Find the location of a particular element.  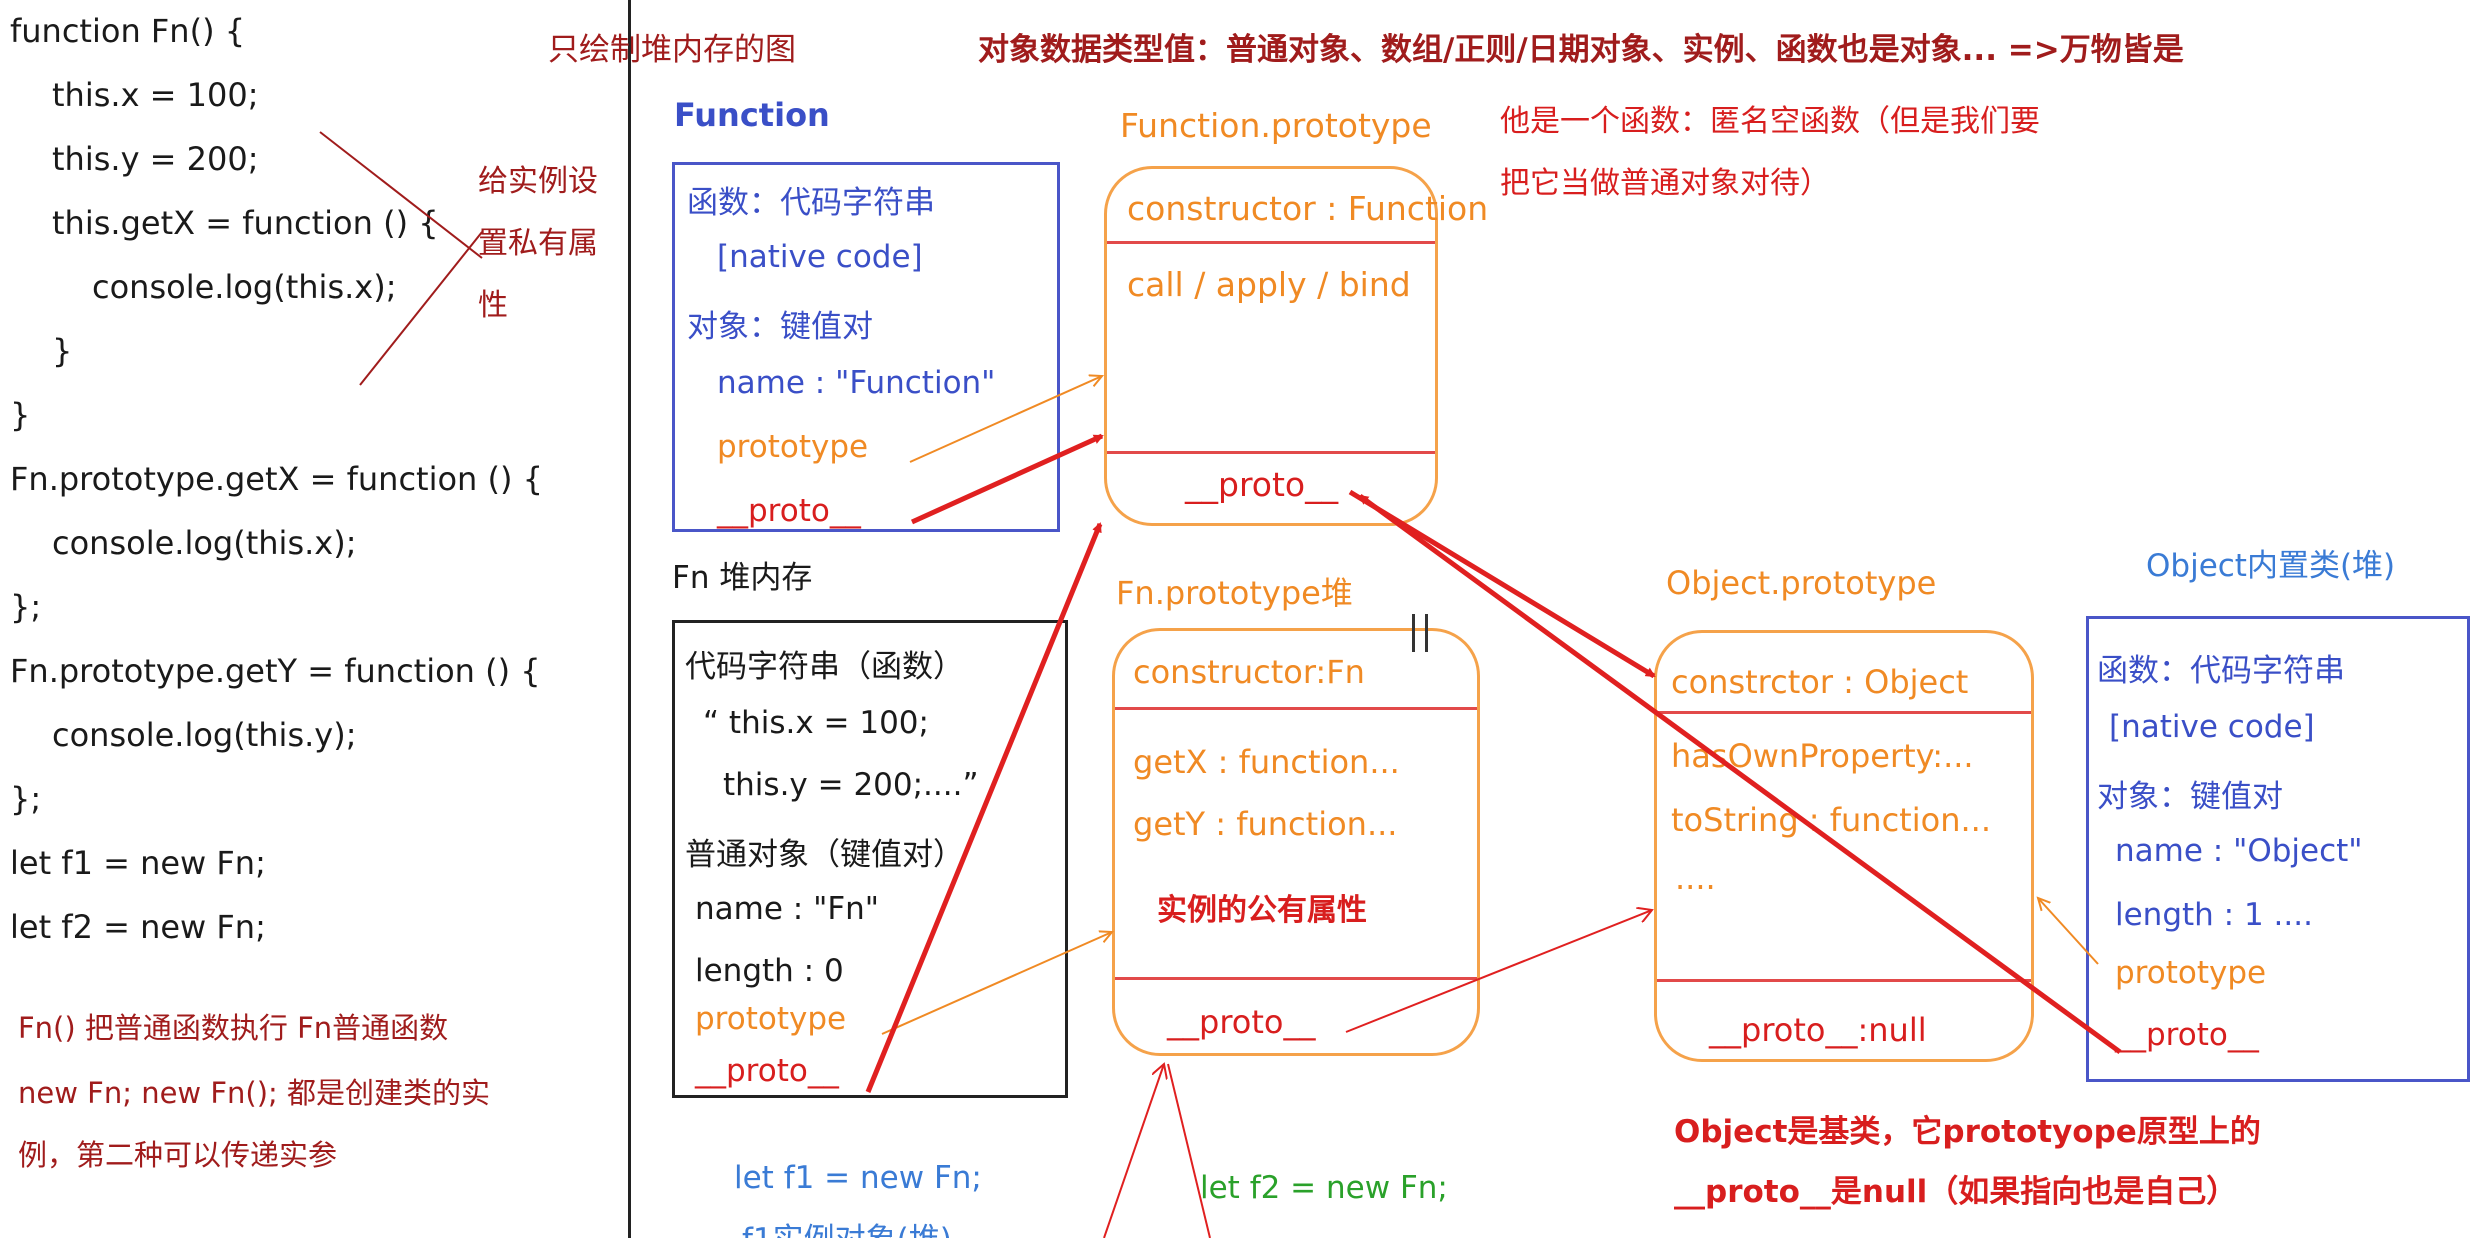

code-line: this.x = 100; is located at coordinates (155, 95).